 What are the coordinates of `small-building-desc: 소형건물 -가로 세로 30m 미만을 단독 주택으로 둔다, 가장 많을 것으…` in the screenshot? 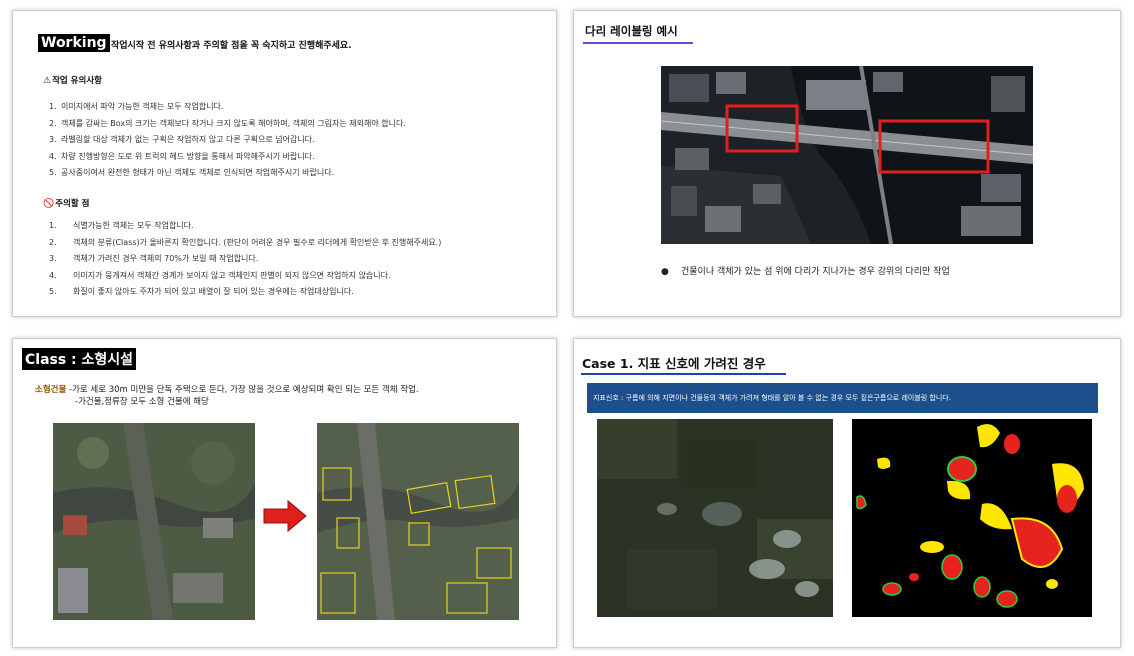 It's located at (227, 390).